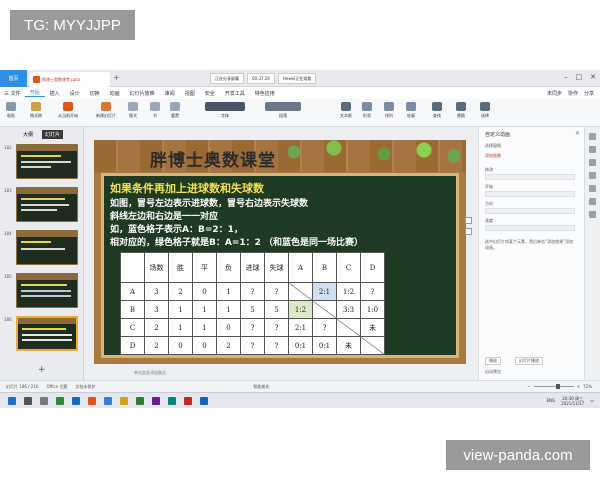 The image size is (600, 480). I want to click on zoom-in-icon: +, so click(578, 386).